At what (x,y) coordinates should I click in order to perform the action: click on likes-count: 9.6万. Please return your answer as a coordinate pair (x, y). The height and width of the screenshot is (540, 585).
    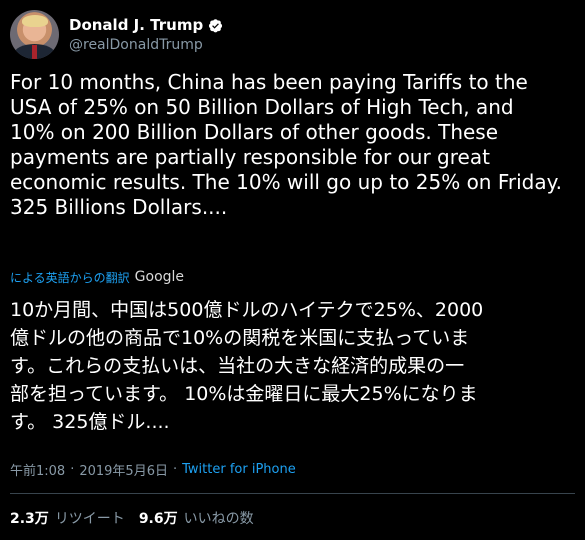
    Looking at the image, I should click on (158, 519).